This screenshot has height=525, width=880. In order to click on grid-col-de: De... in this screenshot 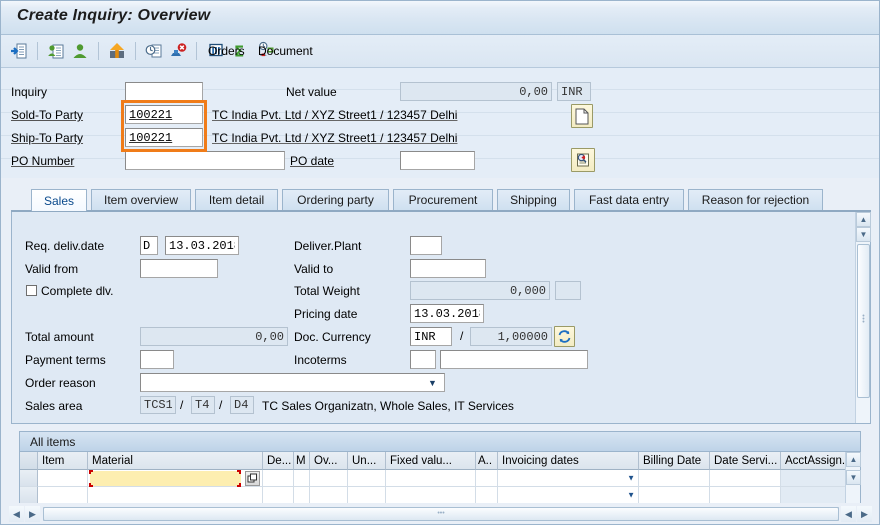, I will do `click(278, 461)`.